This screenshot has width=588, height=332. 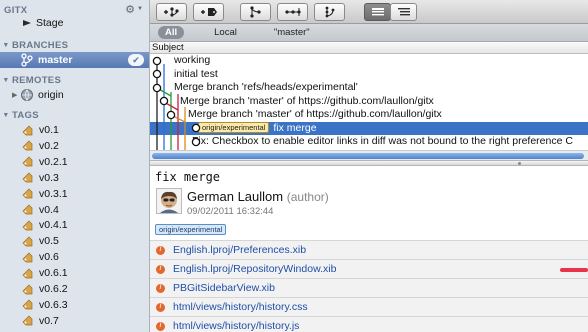 I want to click on sidebar-item-origin: ▶ origin, so click(x=74, y=95).